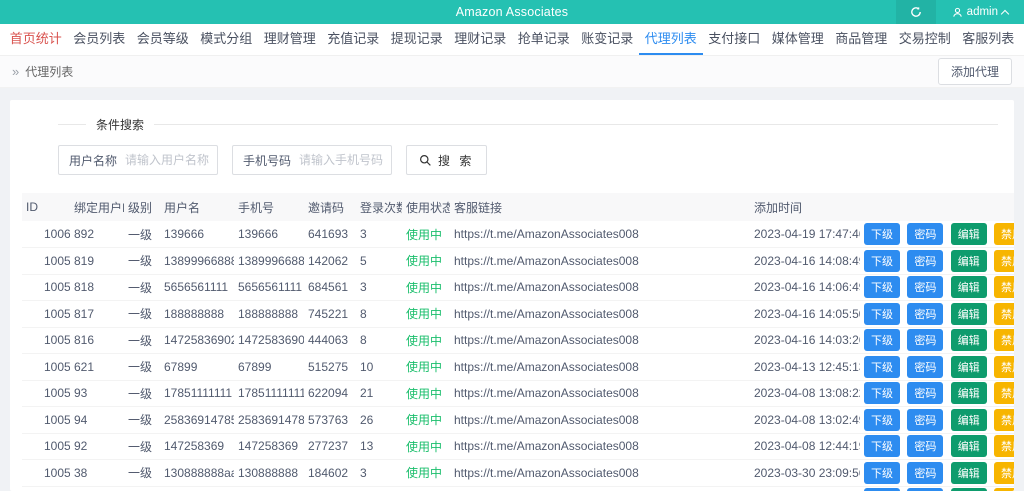 The height and width of the screenshot is (491, 1024). Describe the element at coordinates (379, 488) in the screenshot. I see `cell-login-count: 1` at that location.